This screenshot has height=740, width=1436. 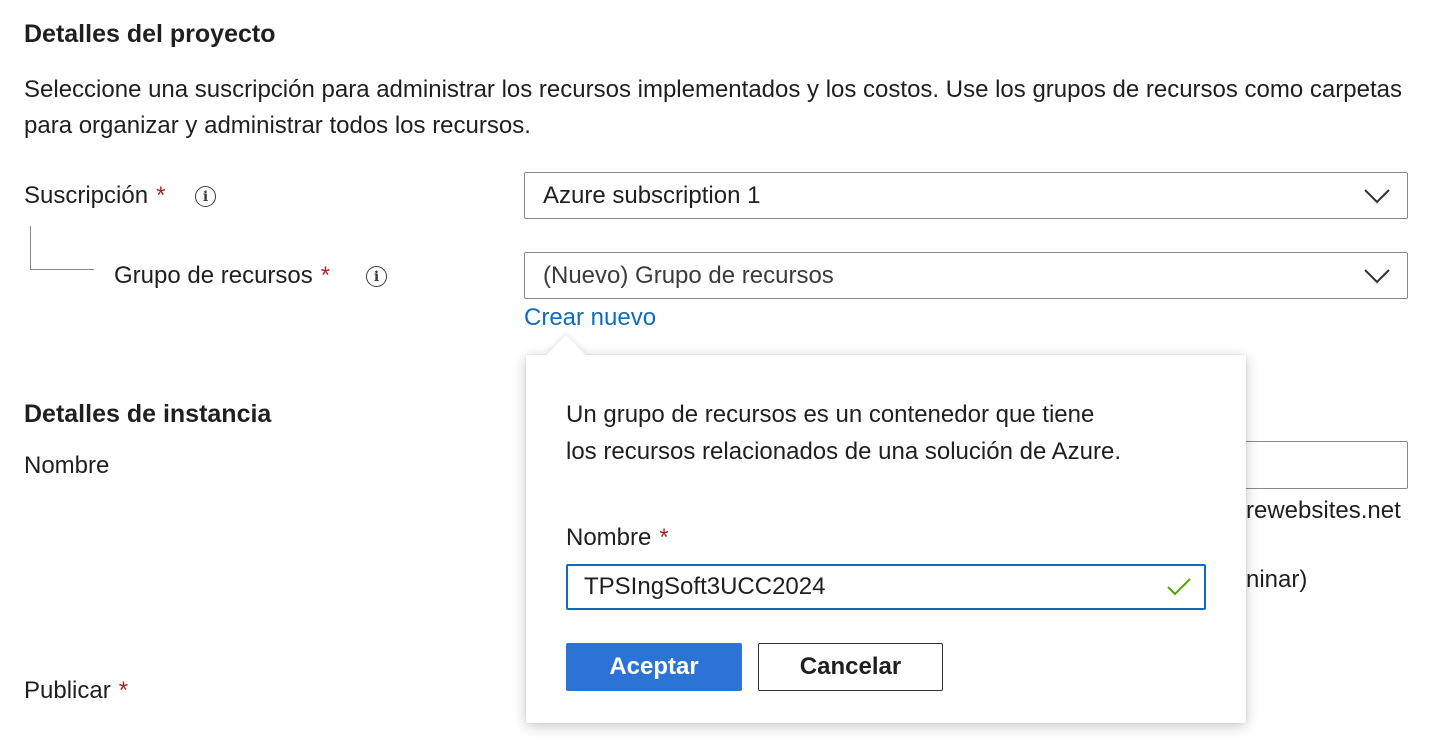 What do you see at coordinates (654, 667) in the screenshot?
I see `accept-button: Aceptar` at bounding box center [654, 667].